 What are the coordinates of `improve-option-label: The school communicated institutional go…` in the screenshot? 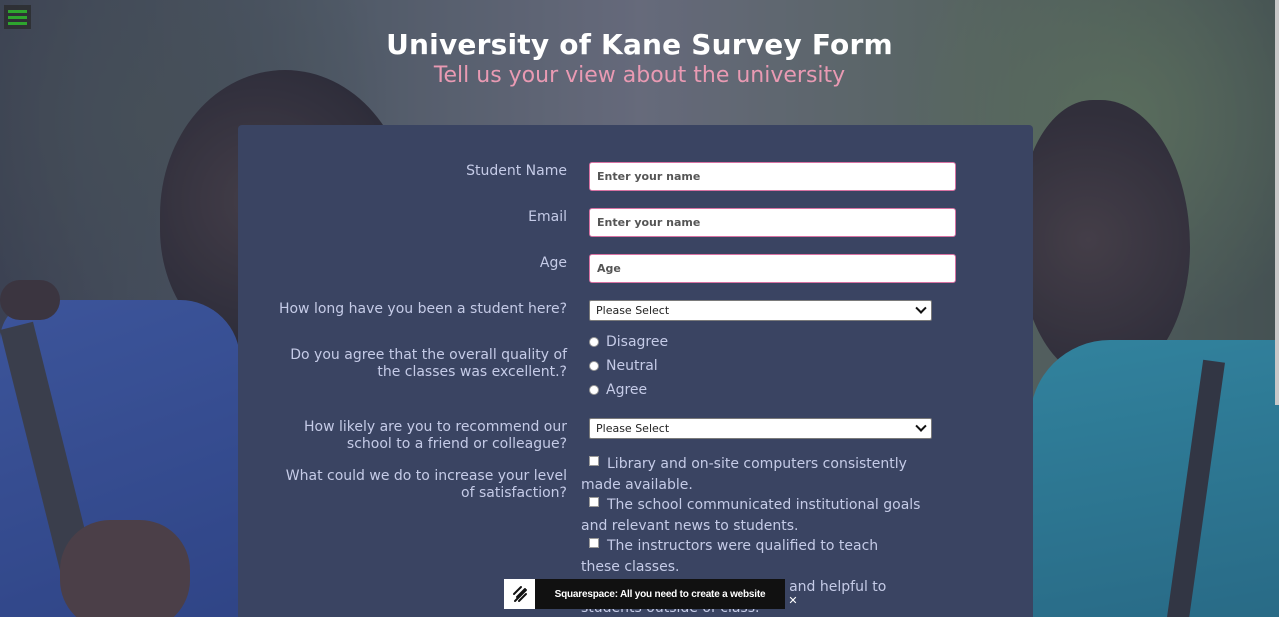 It's located at (751, 515).